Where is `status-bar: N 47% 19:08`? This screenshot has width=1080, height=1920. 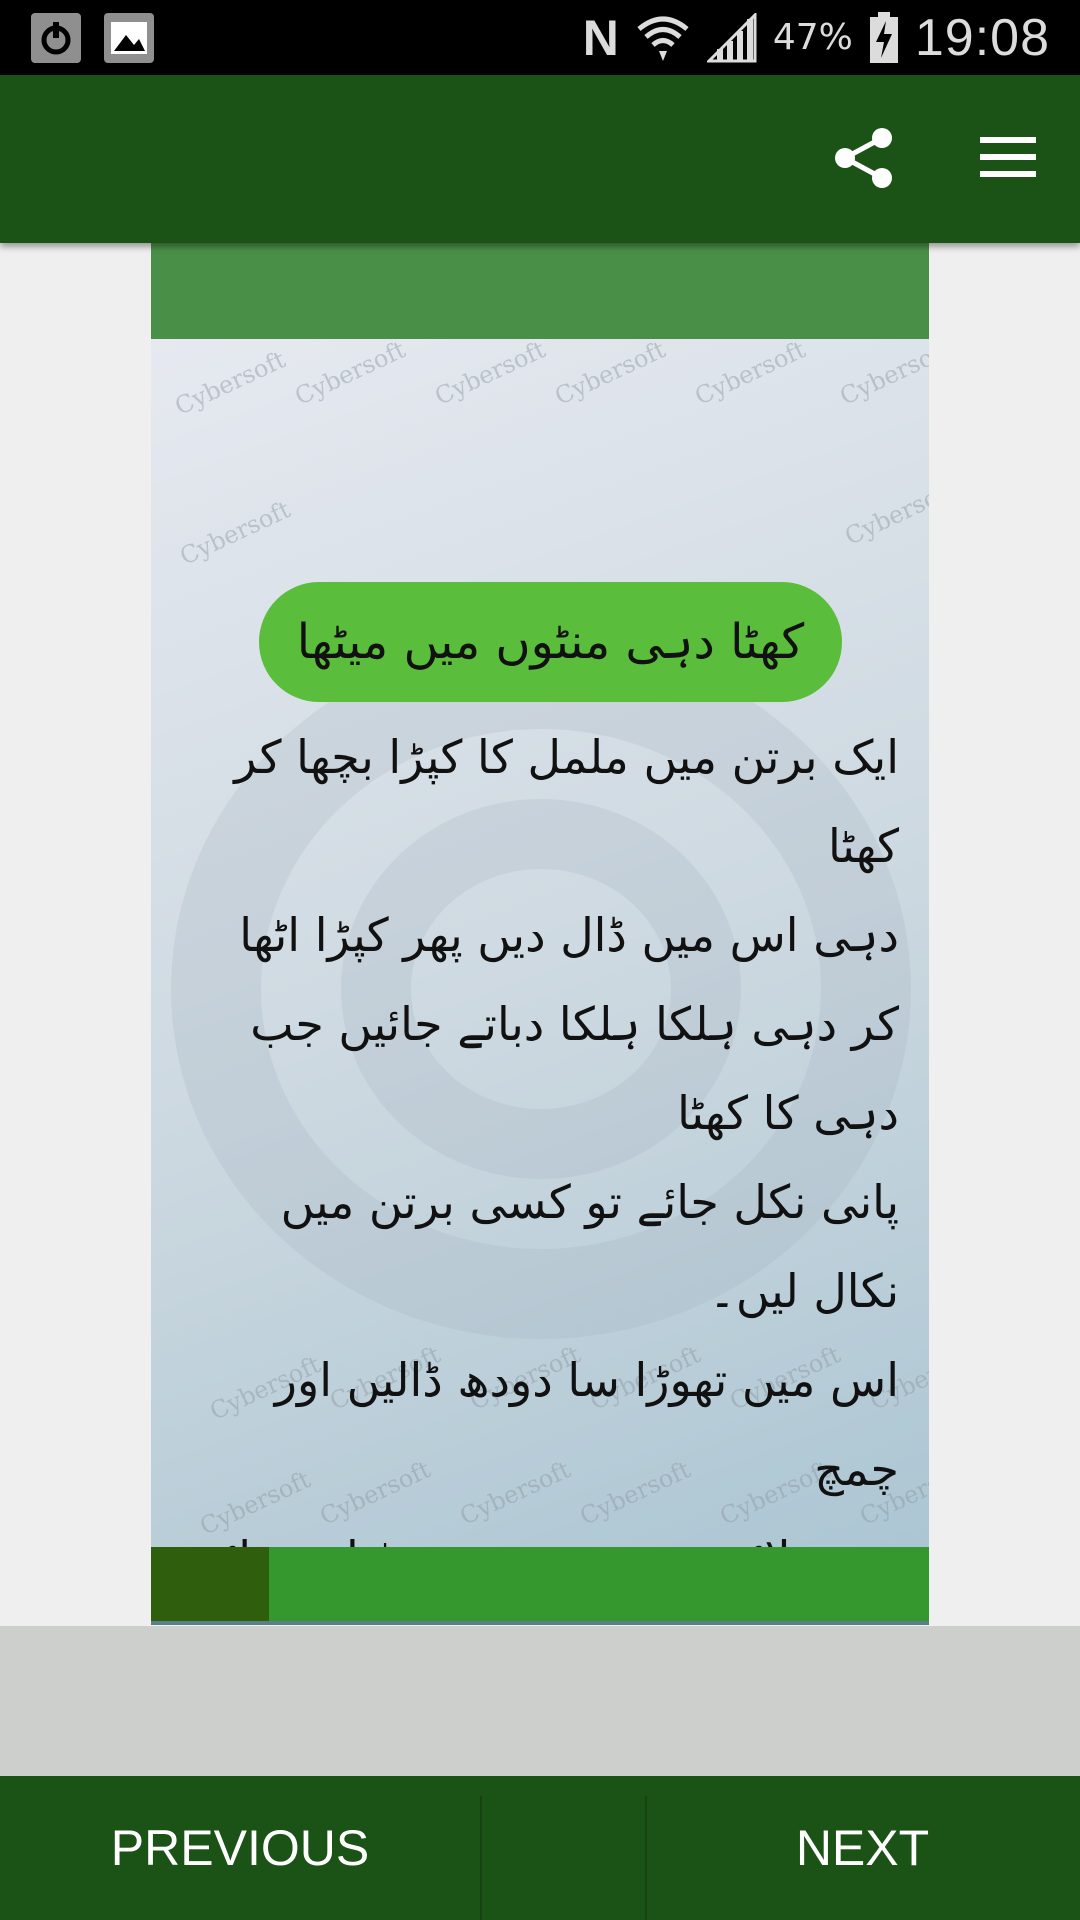 status-bar: N 47% 19:08 is located at coordinates (540, 37).